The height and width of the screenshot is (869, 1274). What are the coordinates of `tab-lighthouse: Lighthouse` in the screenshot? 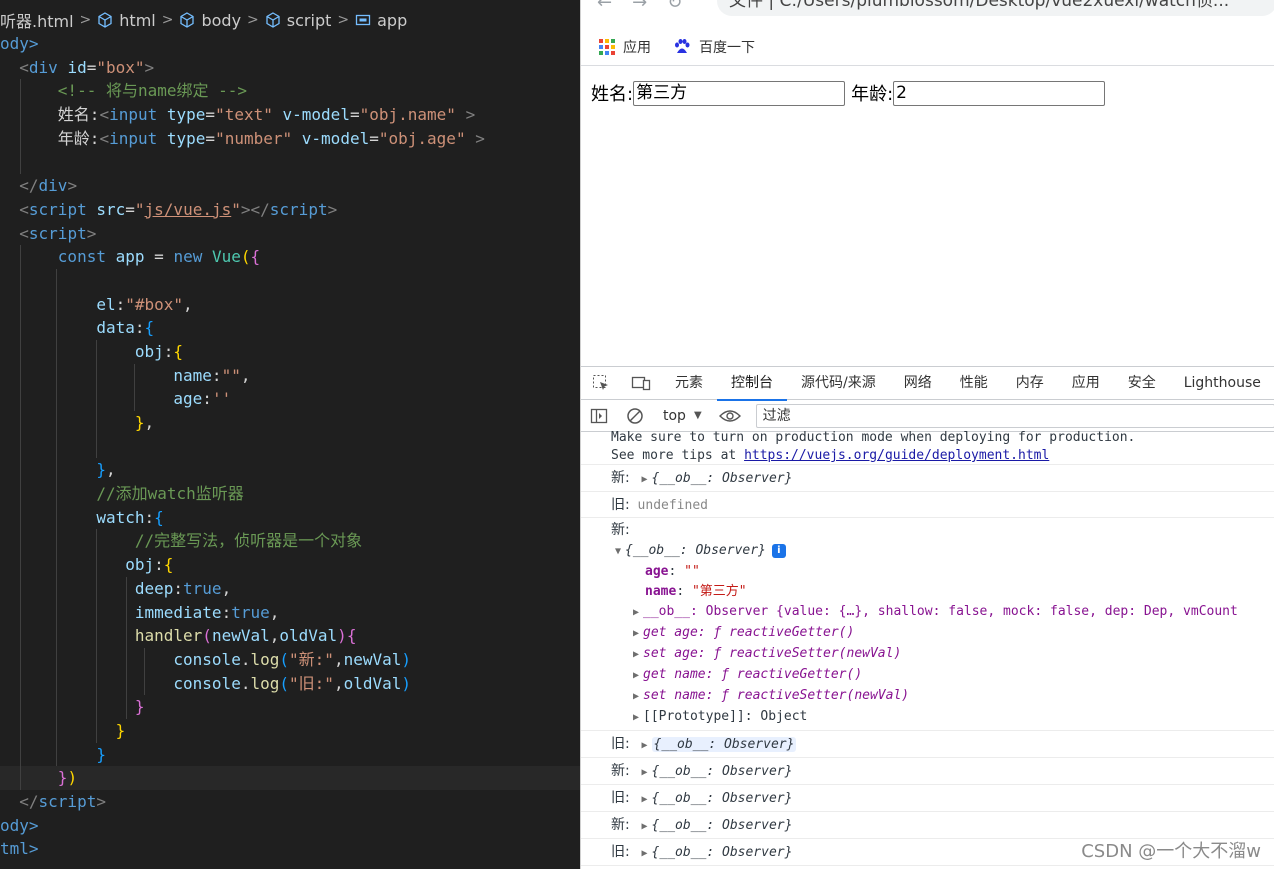 It's located at (1222, 383).